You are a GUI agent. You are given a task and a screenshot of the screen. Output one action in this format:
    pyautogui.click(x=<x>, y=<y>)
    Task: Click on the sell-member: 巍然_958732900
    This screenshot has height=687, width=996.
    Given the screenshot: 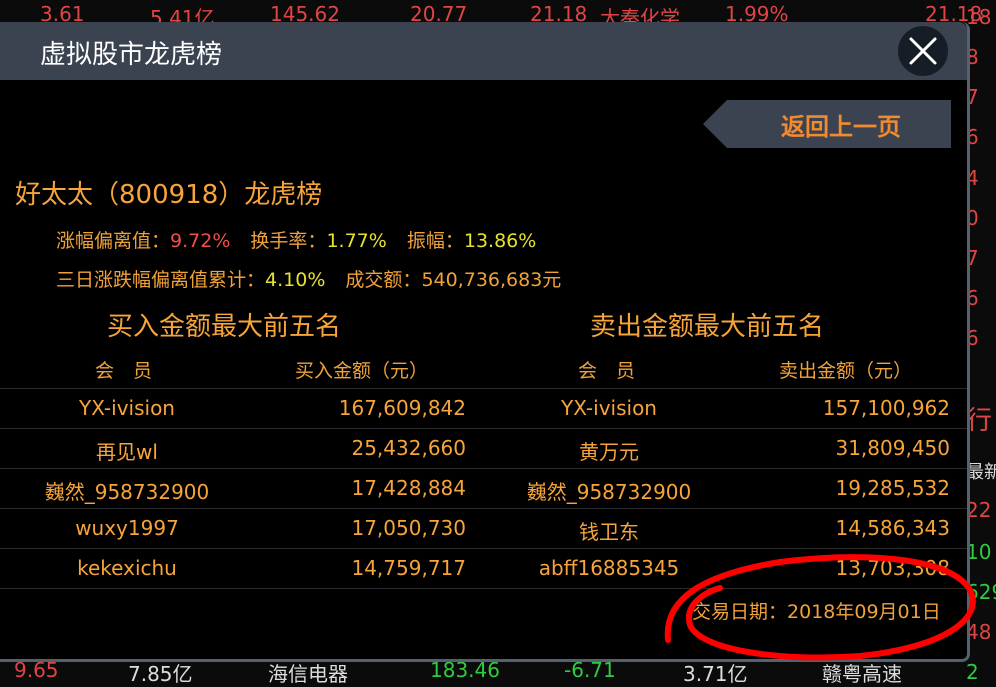 What is the action you would take?
    pyautogui.click(x=609, y=492)
    